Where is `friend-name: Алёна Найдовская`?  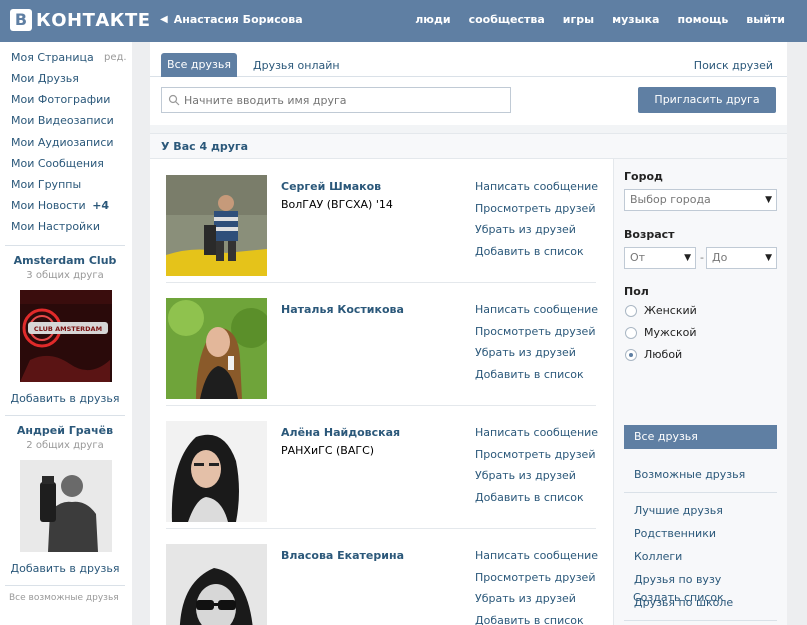 friend-name: Алёна Найдовская is located at coordinates (340, 432).